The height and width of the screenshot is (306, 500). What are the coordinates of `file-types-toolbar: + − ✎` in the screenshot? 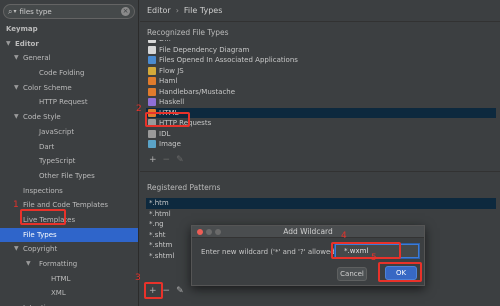 It's located at (166, 160).